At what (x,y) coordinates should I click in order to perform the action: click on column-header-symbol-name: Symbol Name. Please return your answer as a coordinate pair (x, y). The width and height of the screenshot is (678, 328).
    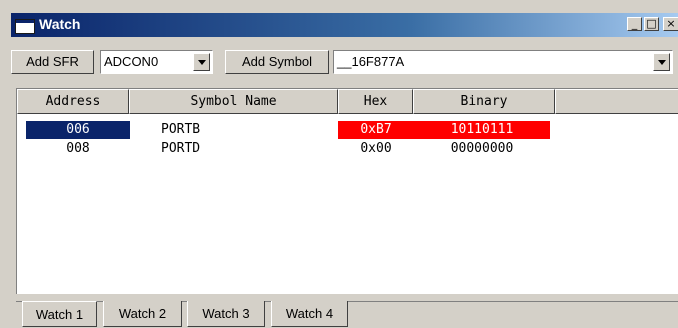
    Looking at the image, I should click on (233, 101).